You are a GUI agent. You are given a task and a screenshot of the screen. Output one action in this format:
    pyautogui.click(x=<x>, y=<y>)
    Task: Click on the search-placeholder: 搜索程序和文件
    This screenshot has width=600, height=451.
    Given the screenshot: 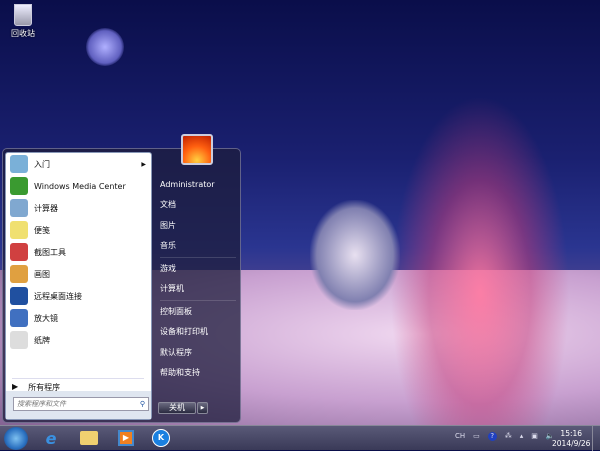 What is the action you would take?
    pyautogui.click(x=41, y=404)
    